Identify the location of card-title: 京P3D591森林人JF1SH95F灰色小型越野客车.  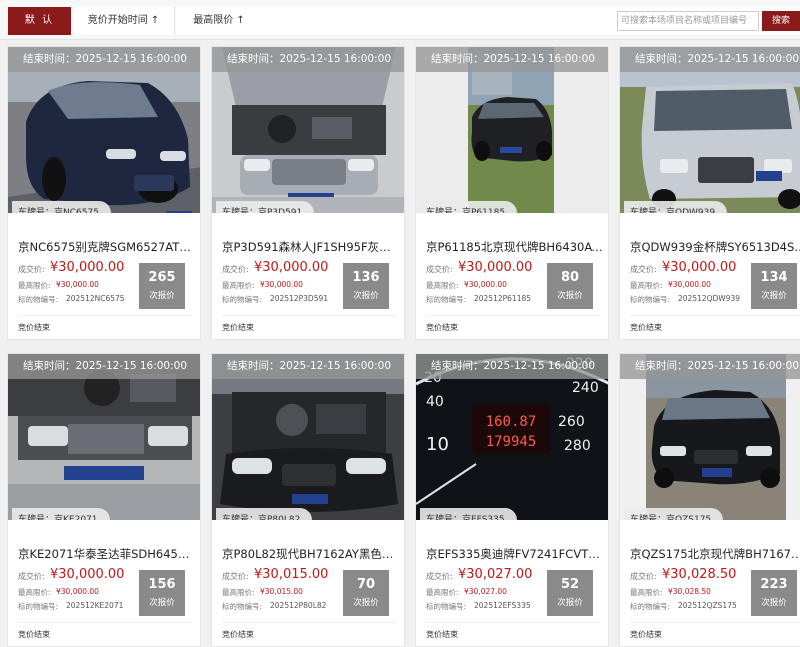
(311, 247).